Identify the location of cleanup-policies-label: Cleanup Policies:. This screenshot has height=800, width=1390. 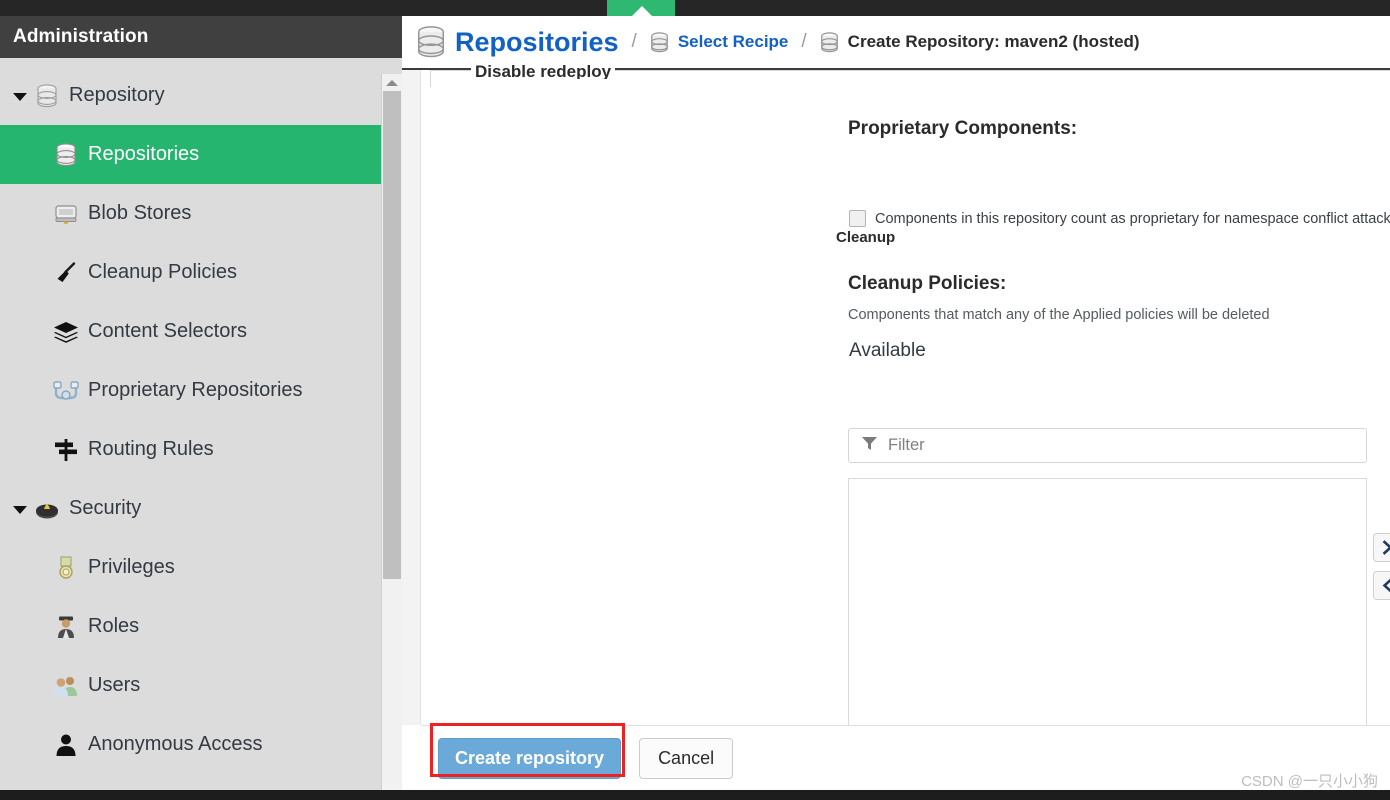
(927, 283).